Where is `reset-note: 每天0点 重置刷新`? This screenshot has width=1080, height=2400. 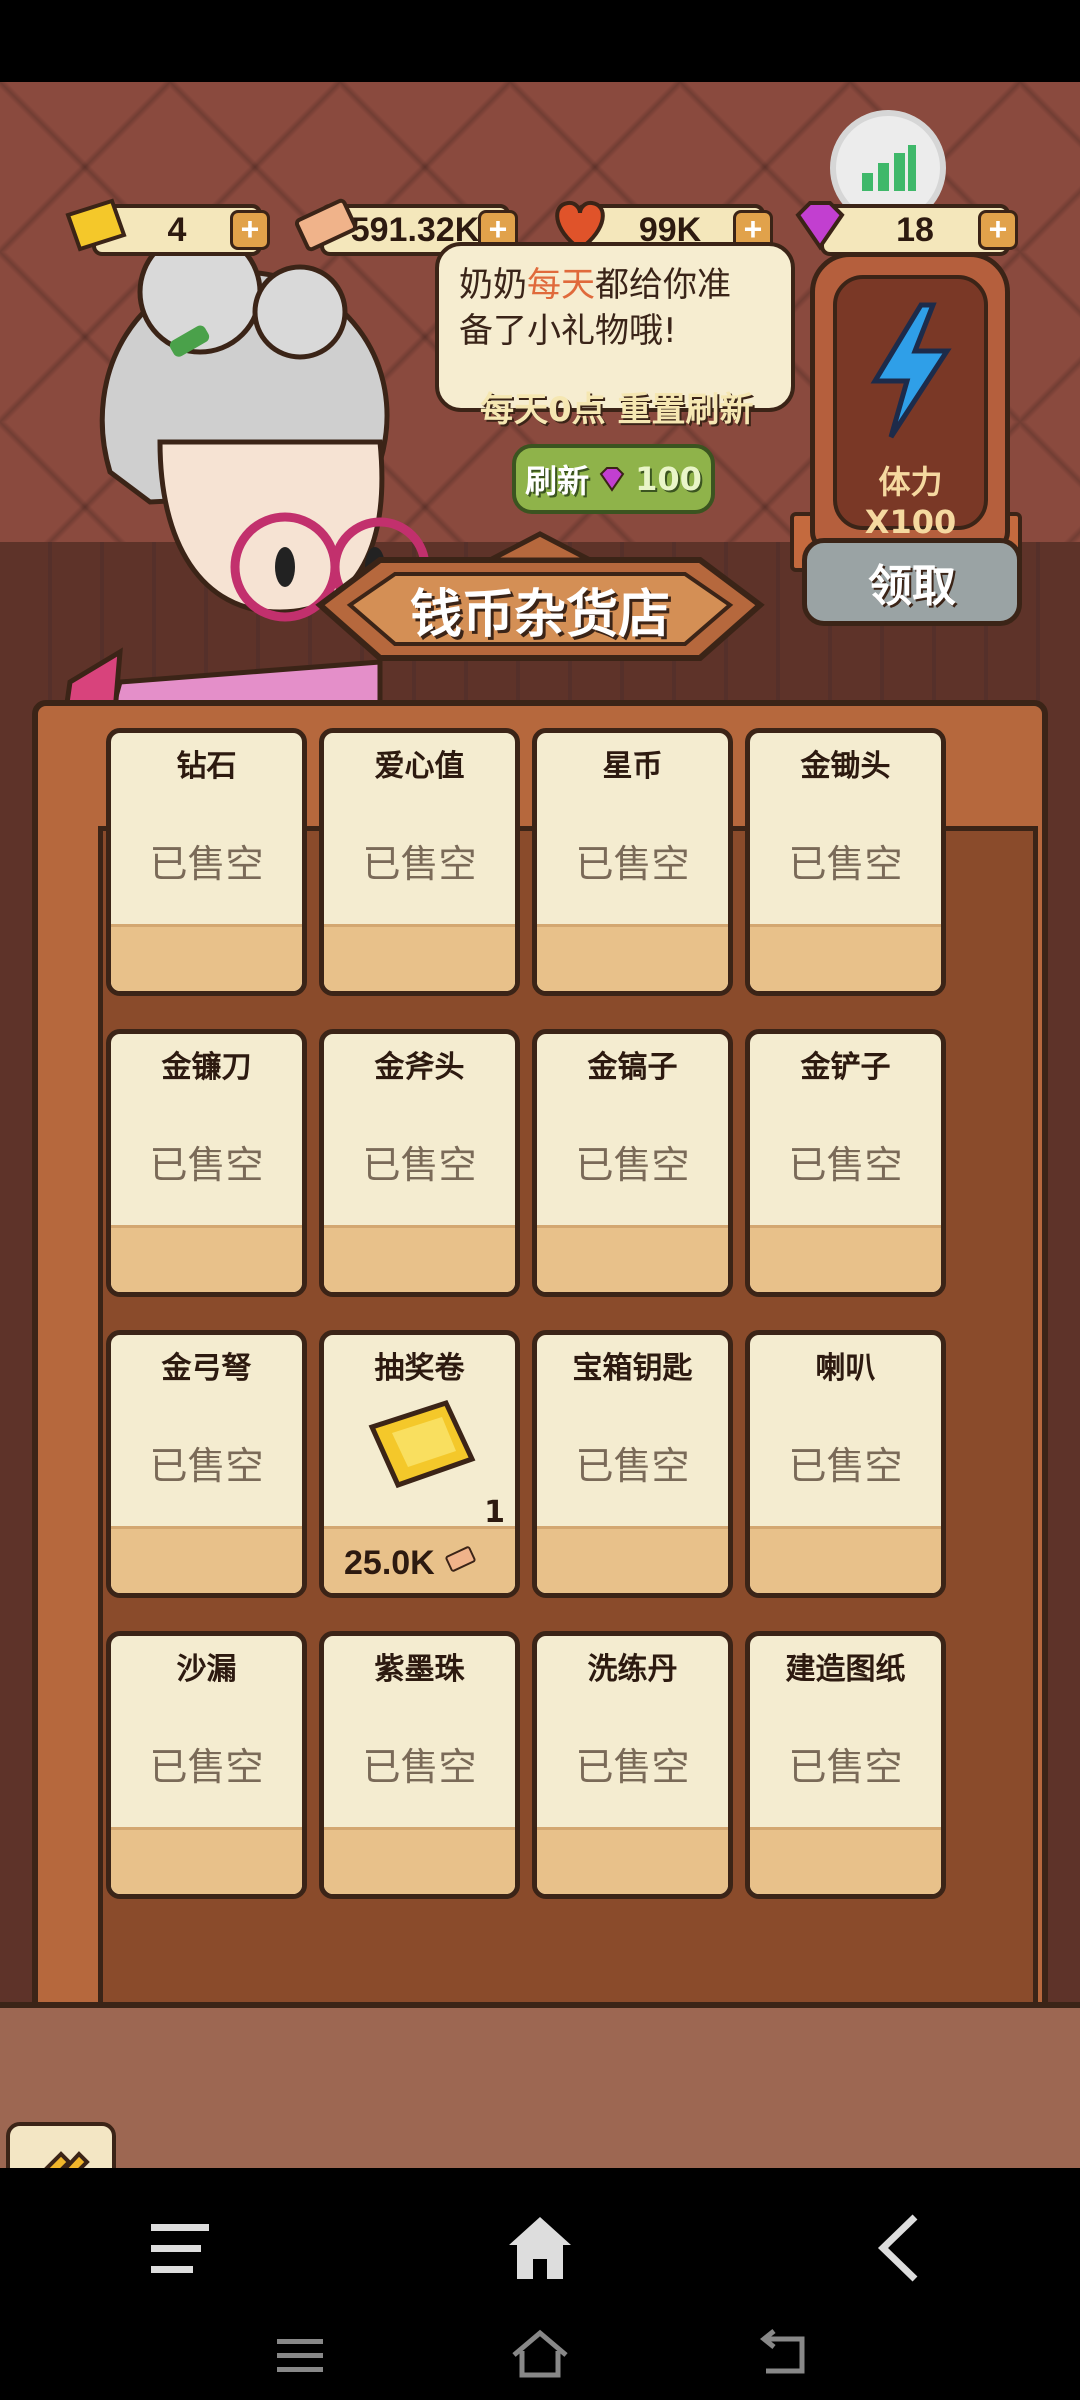 reset-note: 每天0点 重置刷新 is located at coordinates (617, 410).